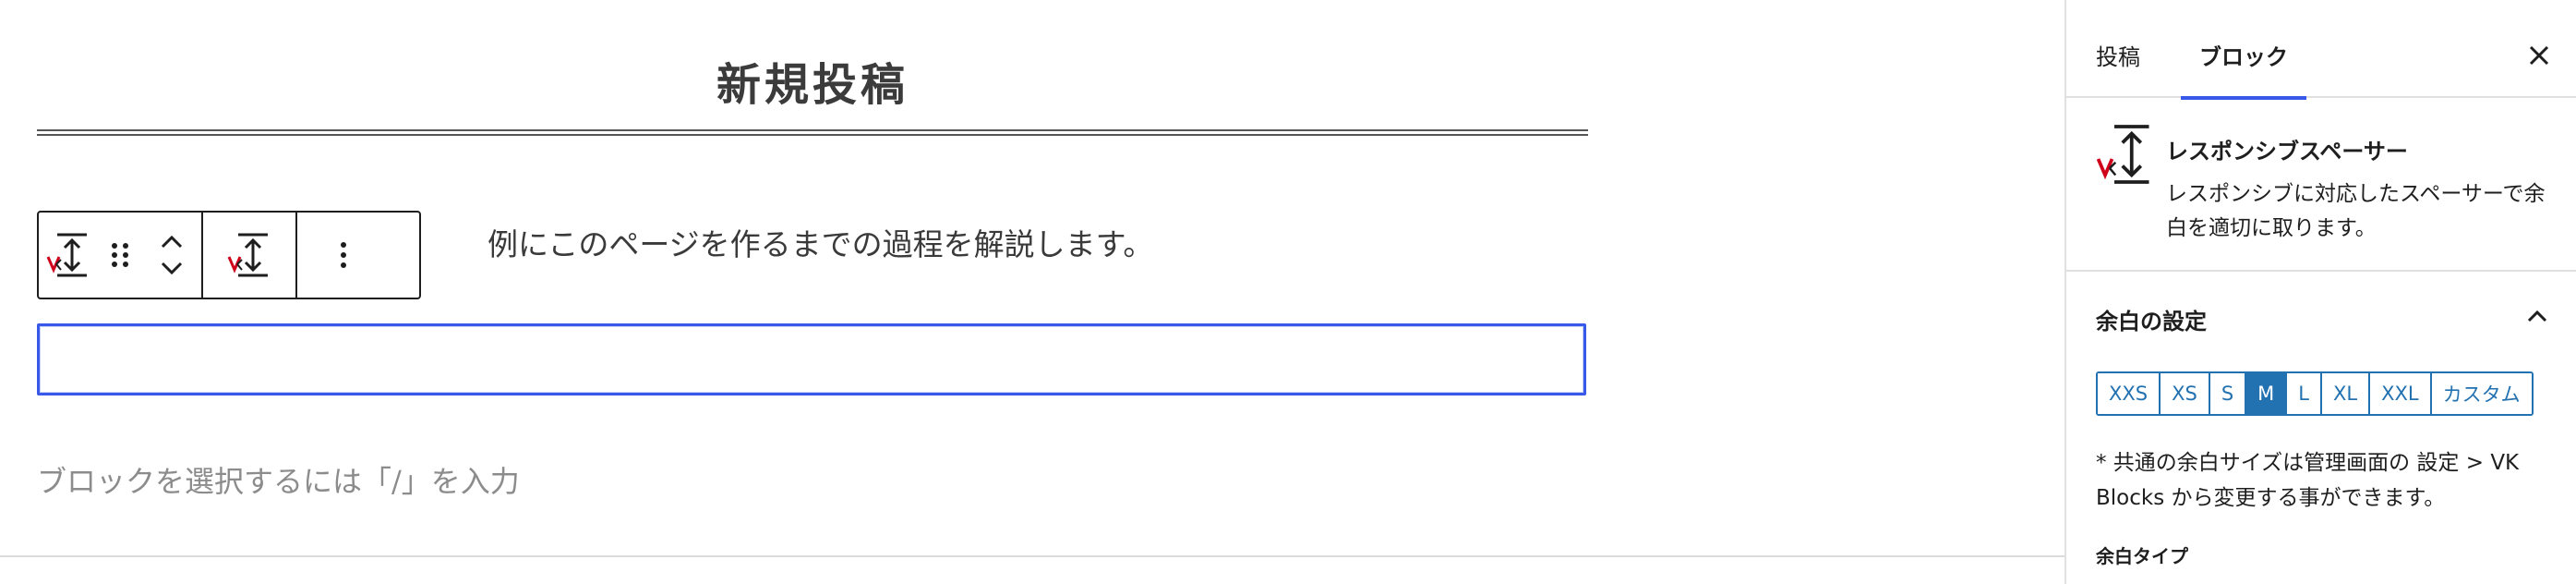  What do you see at coordinates (2346, 394) in the screenshot?
I see `size-button-xl: XL` at bounding box center [2346, 394].